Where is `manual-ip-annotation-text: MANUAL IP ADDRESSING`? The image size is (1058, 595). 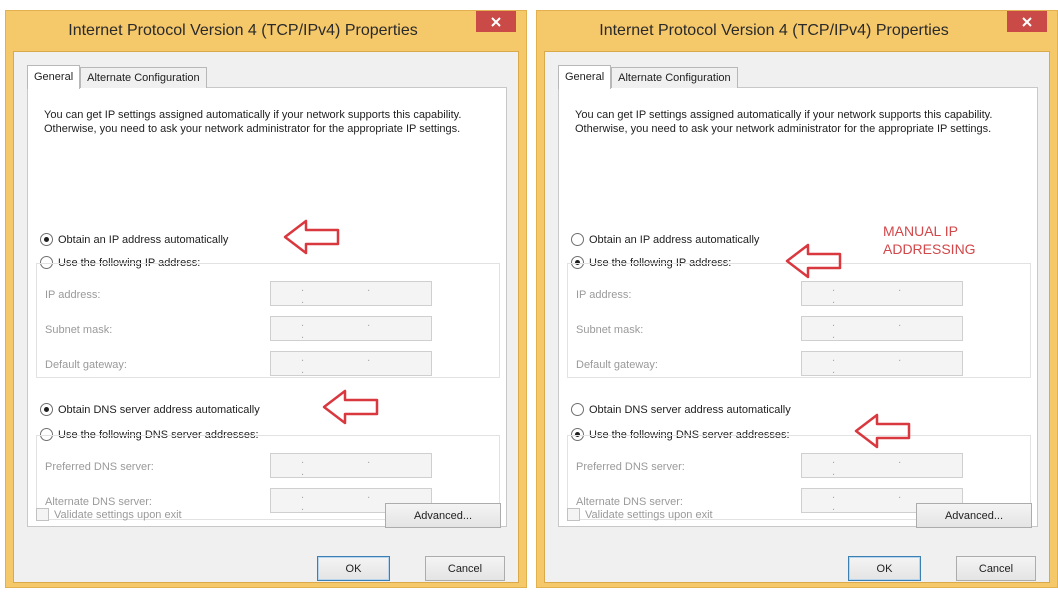 manual-ip-annotation-text: MANUAL IP ADDRESSING is located at coordinates (929, 240).